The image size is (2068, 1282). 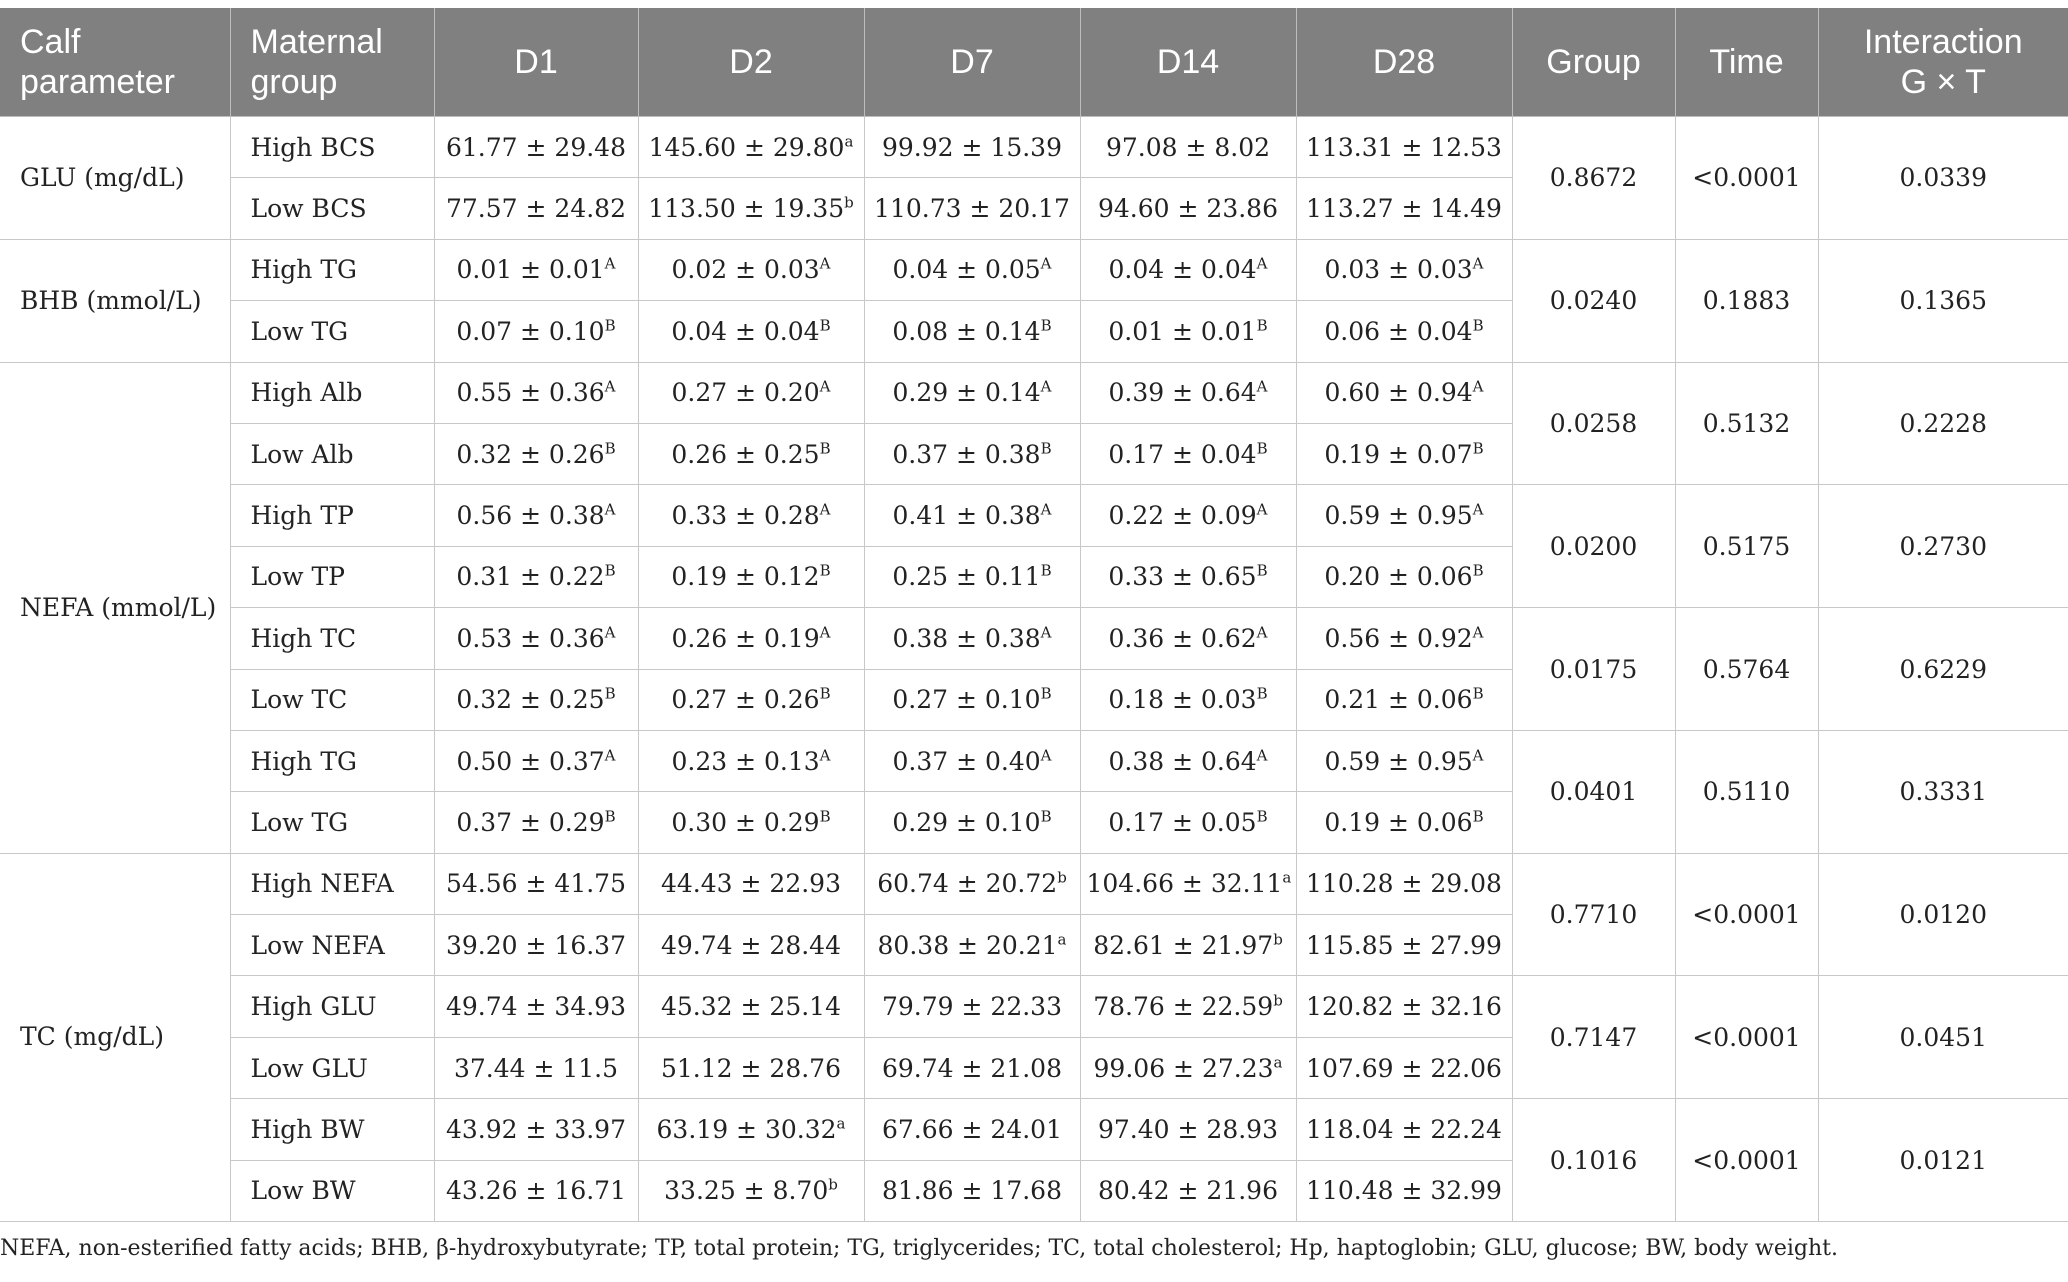 What do you see at coordinates (1188, 1068) in the screenshot?
I see `value-cell: 99.06 ± 27.23a` at bounding box center [1188, 1068].